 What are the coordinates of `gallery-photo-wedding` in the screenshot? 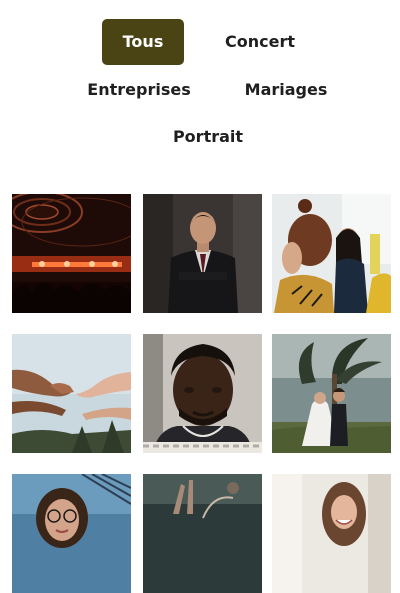 It's located at (331, 393).